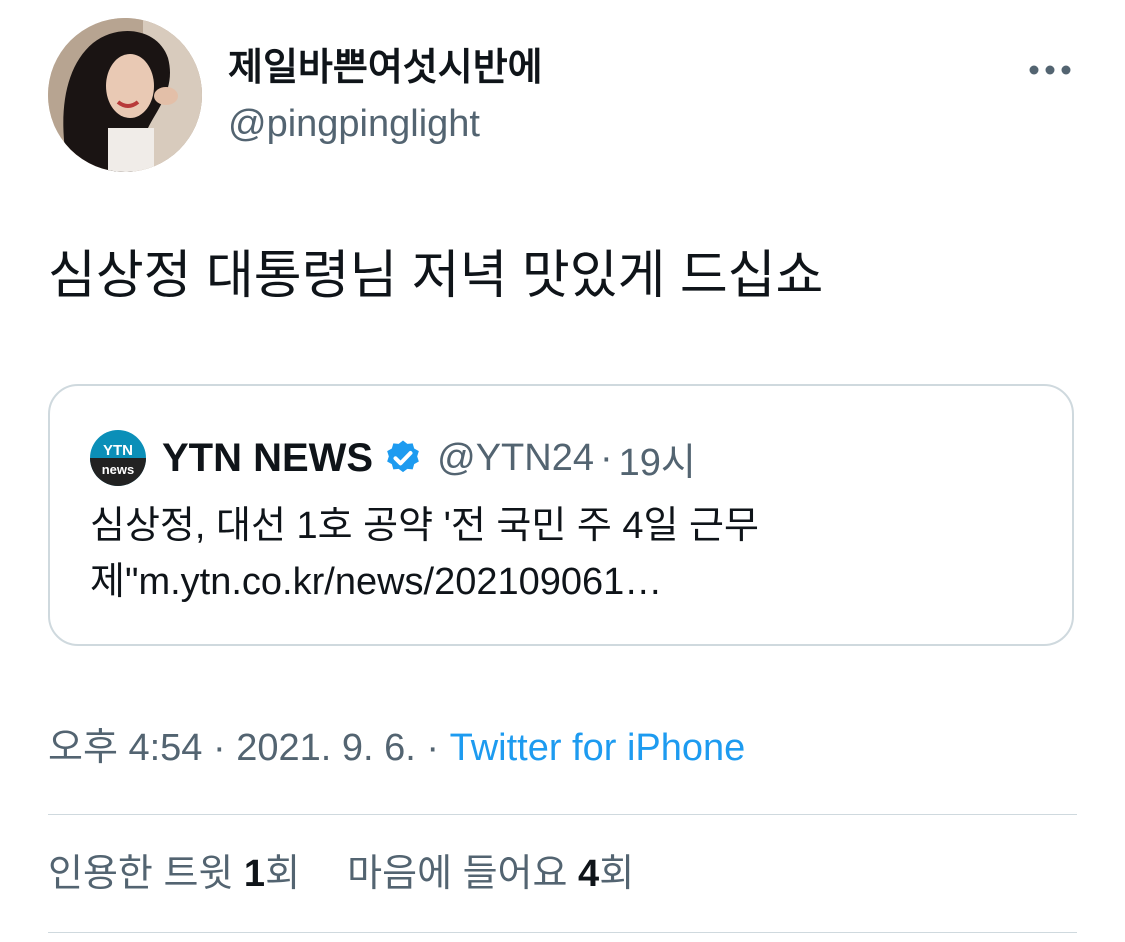 The height and width of the screenshot is (942, 1125). What do you see at coordinates (385, 68) in the screenshot?
I see `author-display-name: 제일바쁜여섯시반에` at bounding box center [385, 68].